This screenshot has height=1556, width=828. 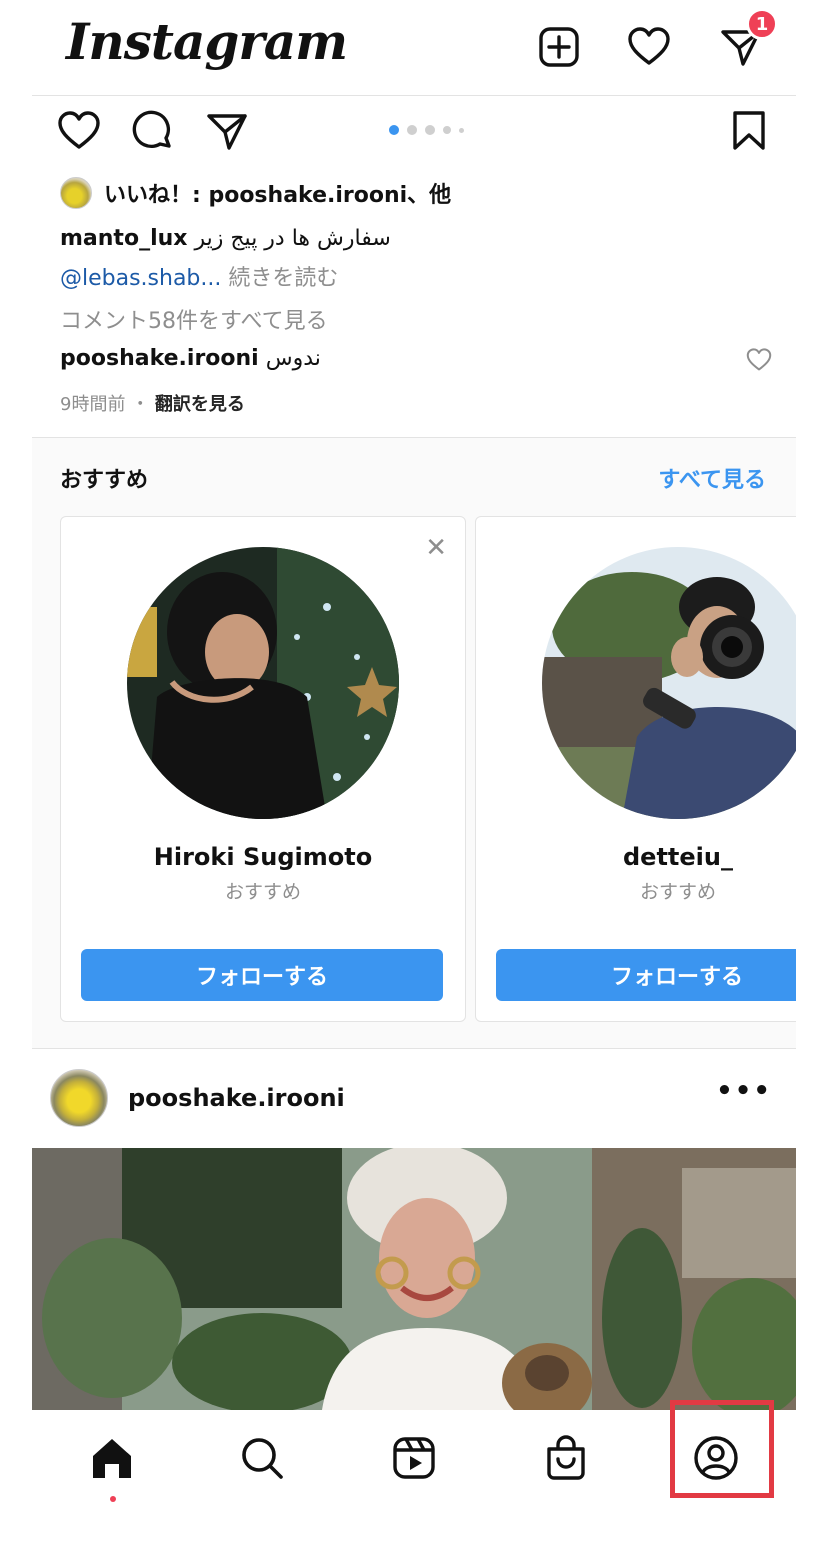 What do you see at coordinates (79, 1098) in the screenshot?
I see `post-author-avatar` at bounding box center [79, 1098].